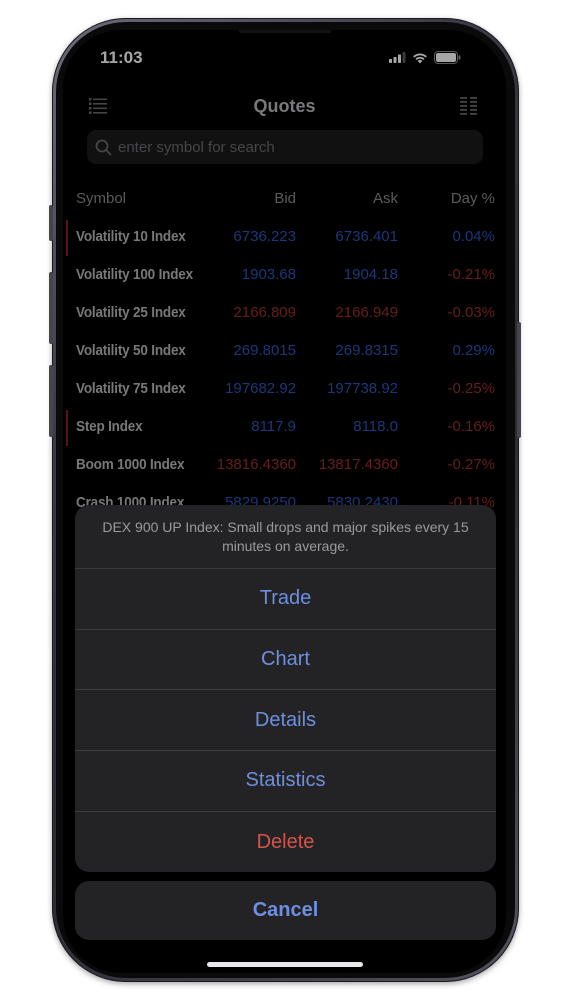  What do you see at coordinates (285, 721) in the screenshot?
I see `details-button: Details` at bounding box center [285, 721].